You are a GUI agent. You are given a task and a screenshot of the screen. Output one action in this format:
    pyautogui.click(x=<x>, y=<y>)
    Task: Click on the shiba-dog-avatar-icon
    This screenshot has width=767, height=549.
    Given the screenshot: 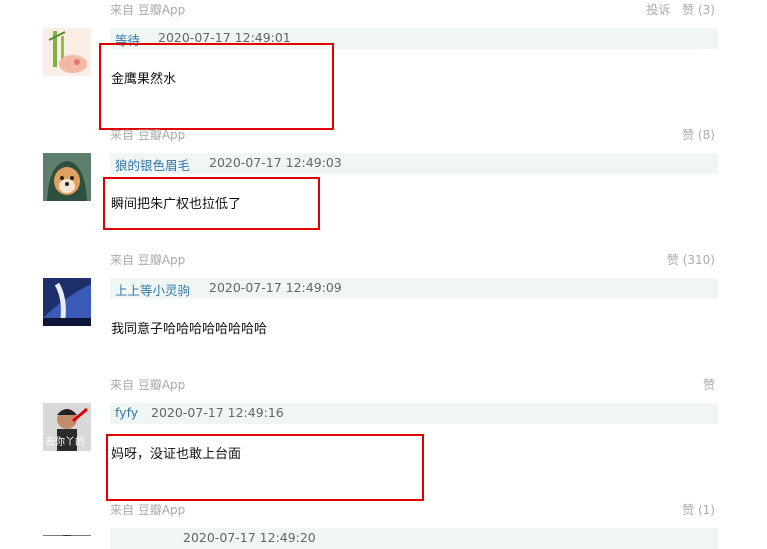 What is the action you would take?
    pyautogui.click(x=67, y=177)
    